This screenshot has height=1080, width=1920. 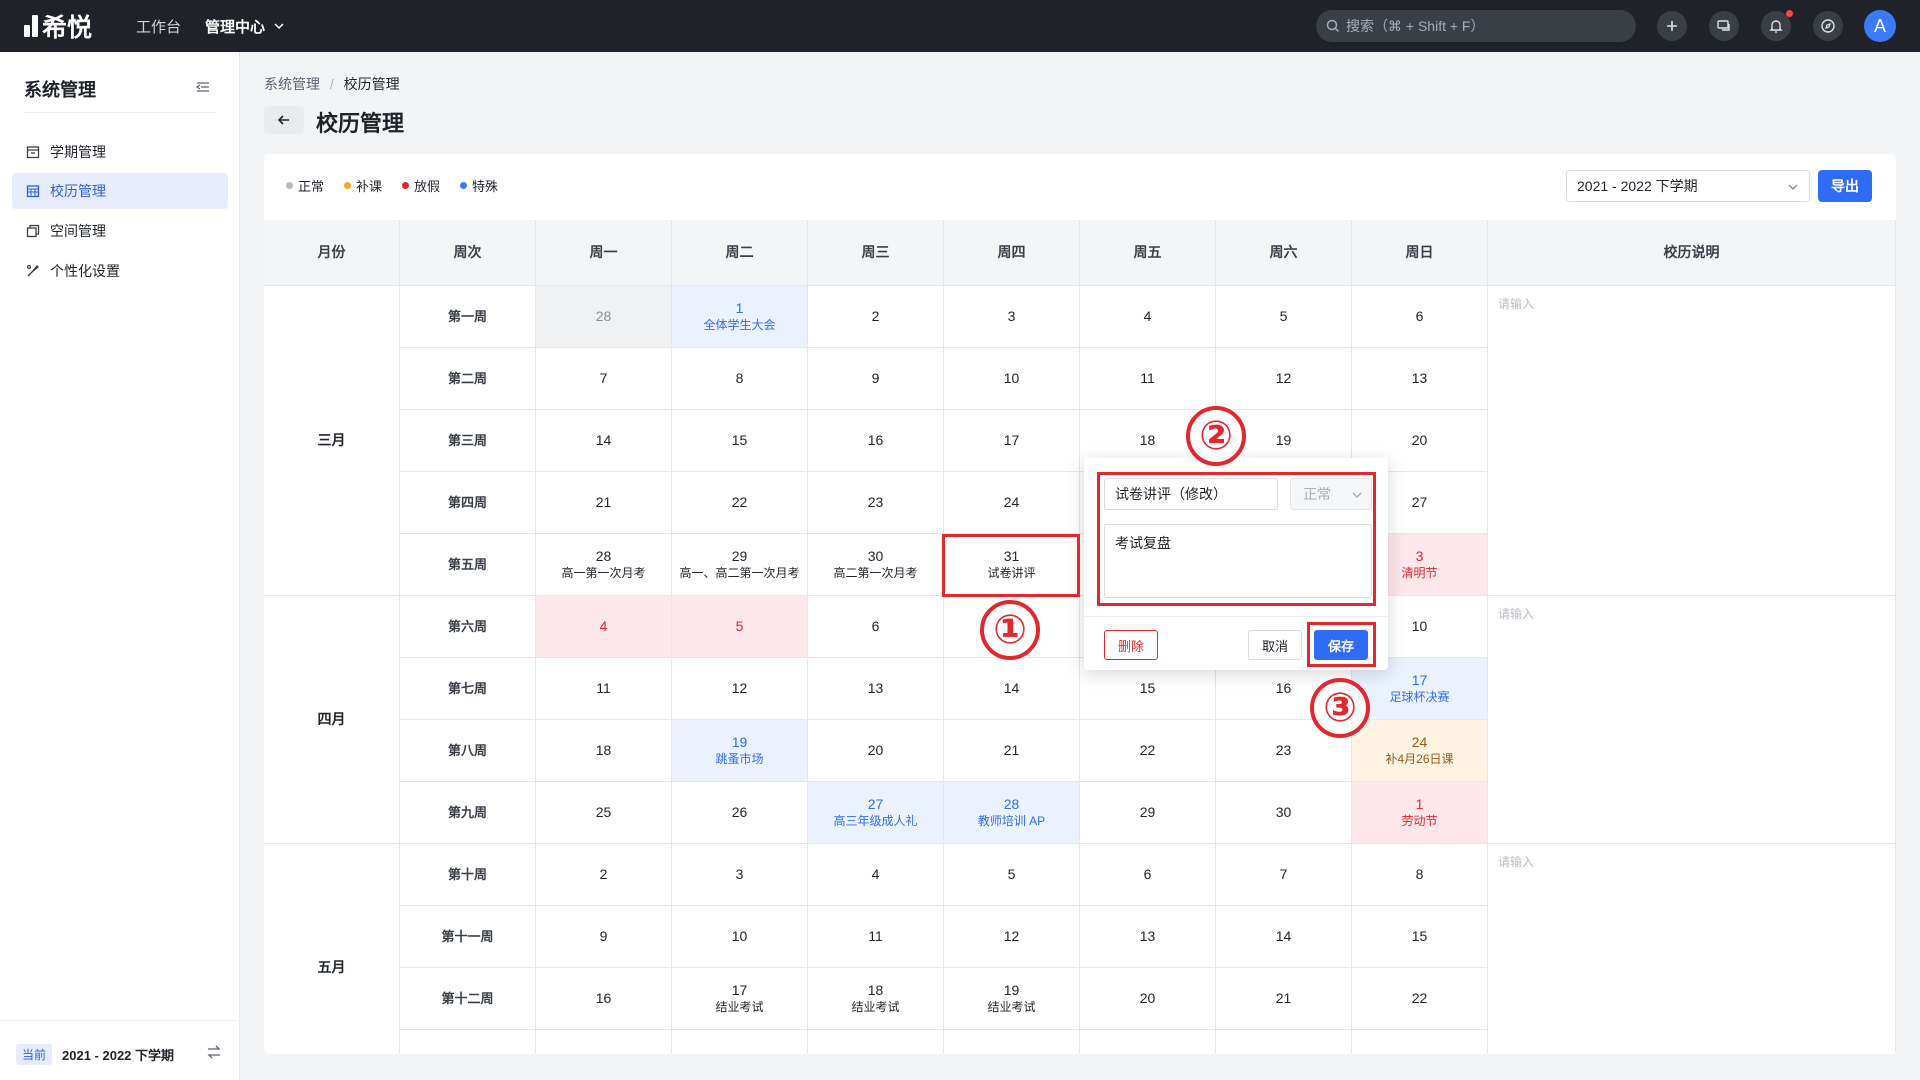 What do you see at coordinates (332, 253) in the screenshot?
I see `column-header-month: 月份` at bounding box center [332, 253].